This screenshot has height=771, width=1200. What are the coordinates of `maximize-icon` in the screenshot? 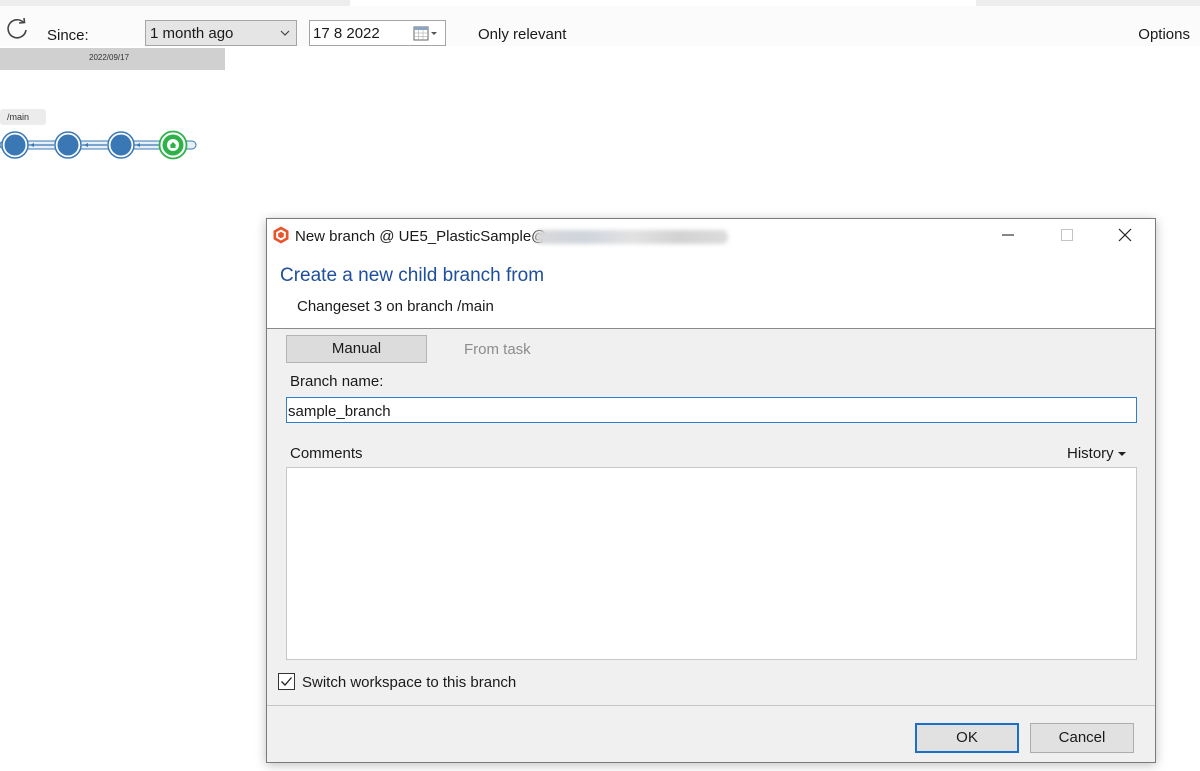 It's located at (1067, 235).